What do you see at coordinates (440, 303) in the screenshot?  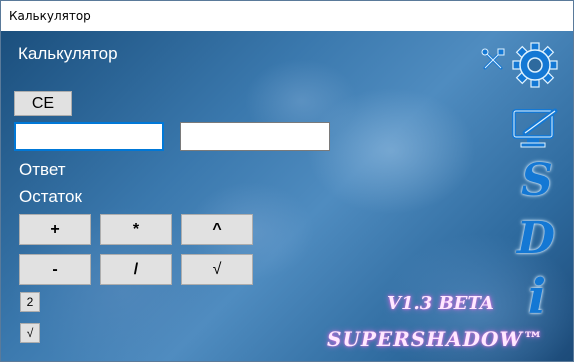 I see `version-label: V1.3 BETA` at bounding box center [440, 303].